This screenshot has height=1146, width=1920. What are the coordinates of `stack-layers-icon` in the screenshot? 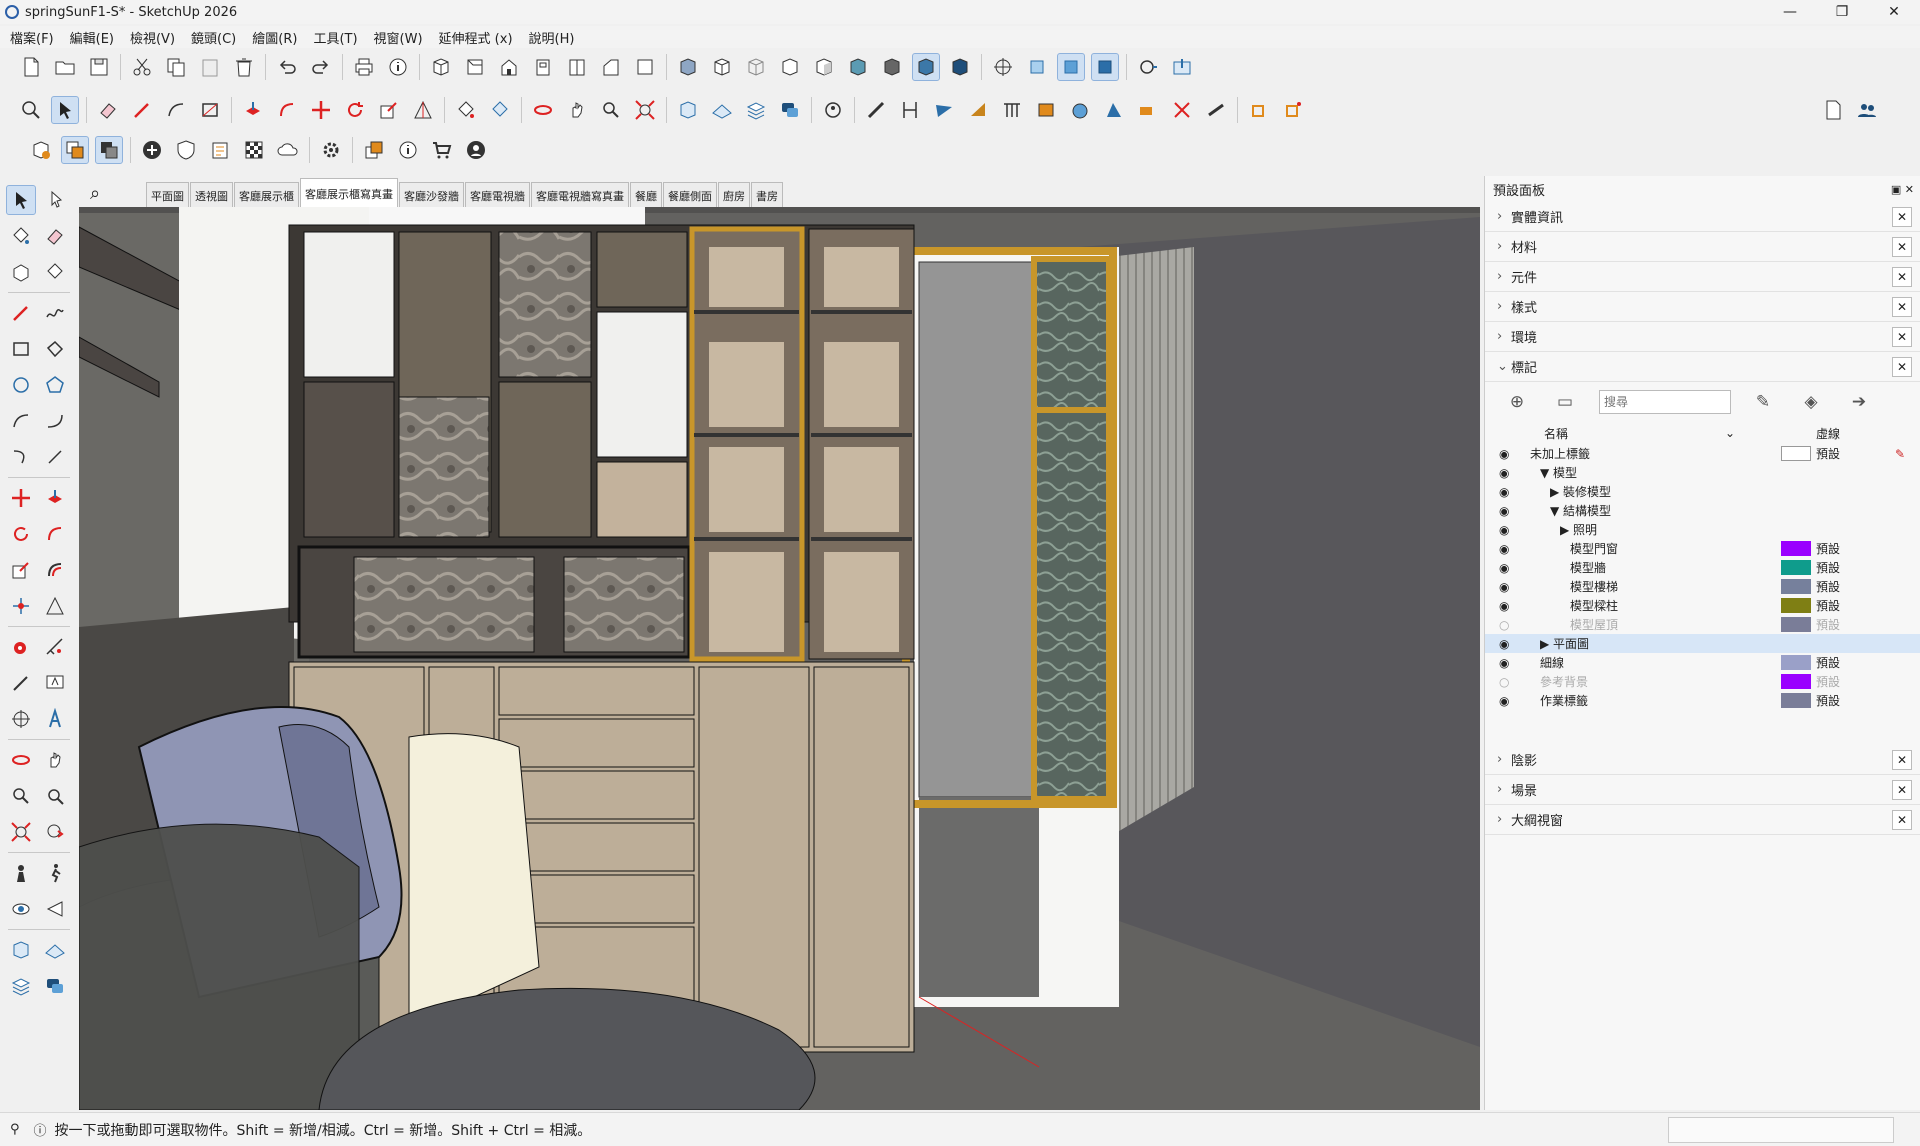 It's located at (756, 110).